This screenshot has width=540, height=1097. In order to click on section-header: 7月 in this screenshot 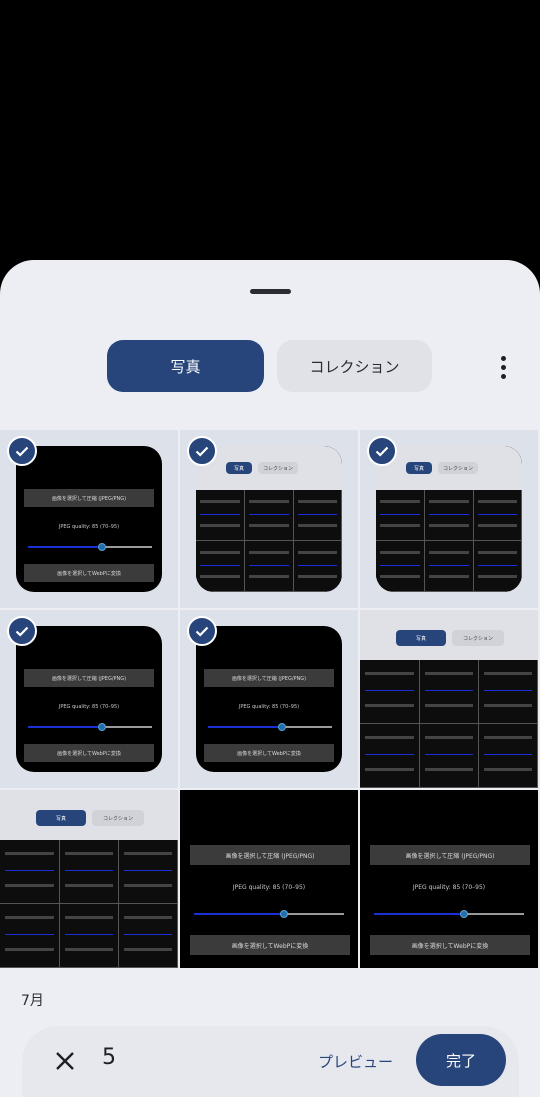, I will do `click(32, 1001)`.